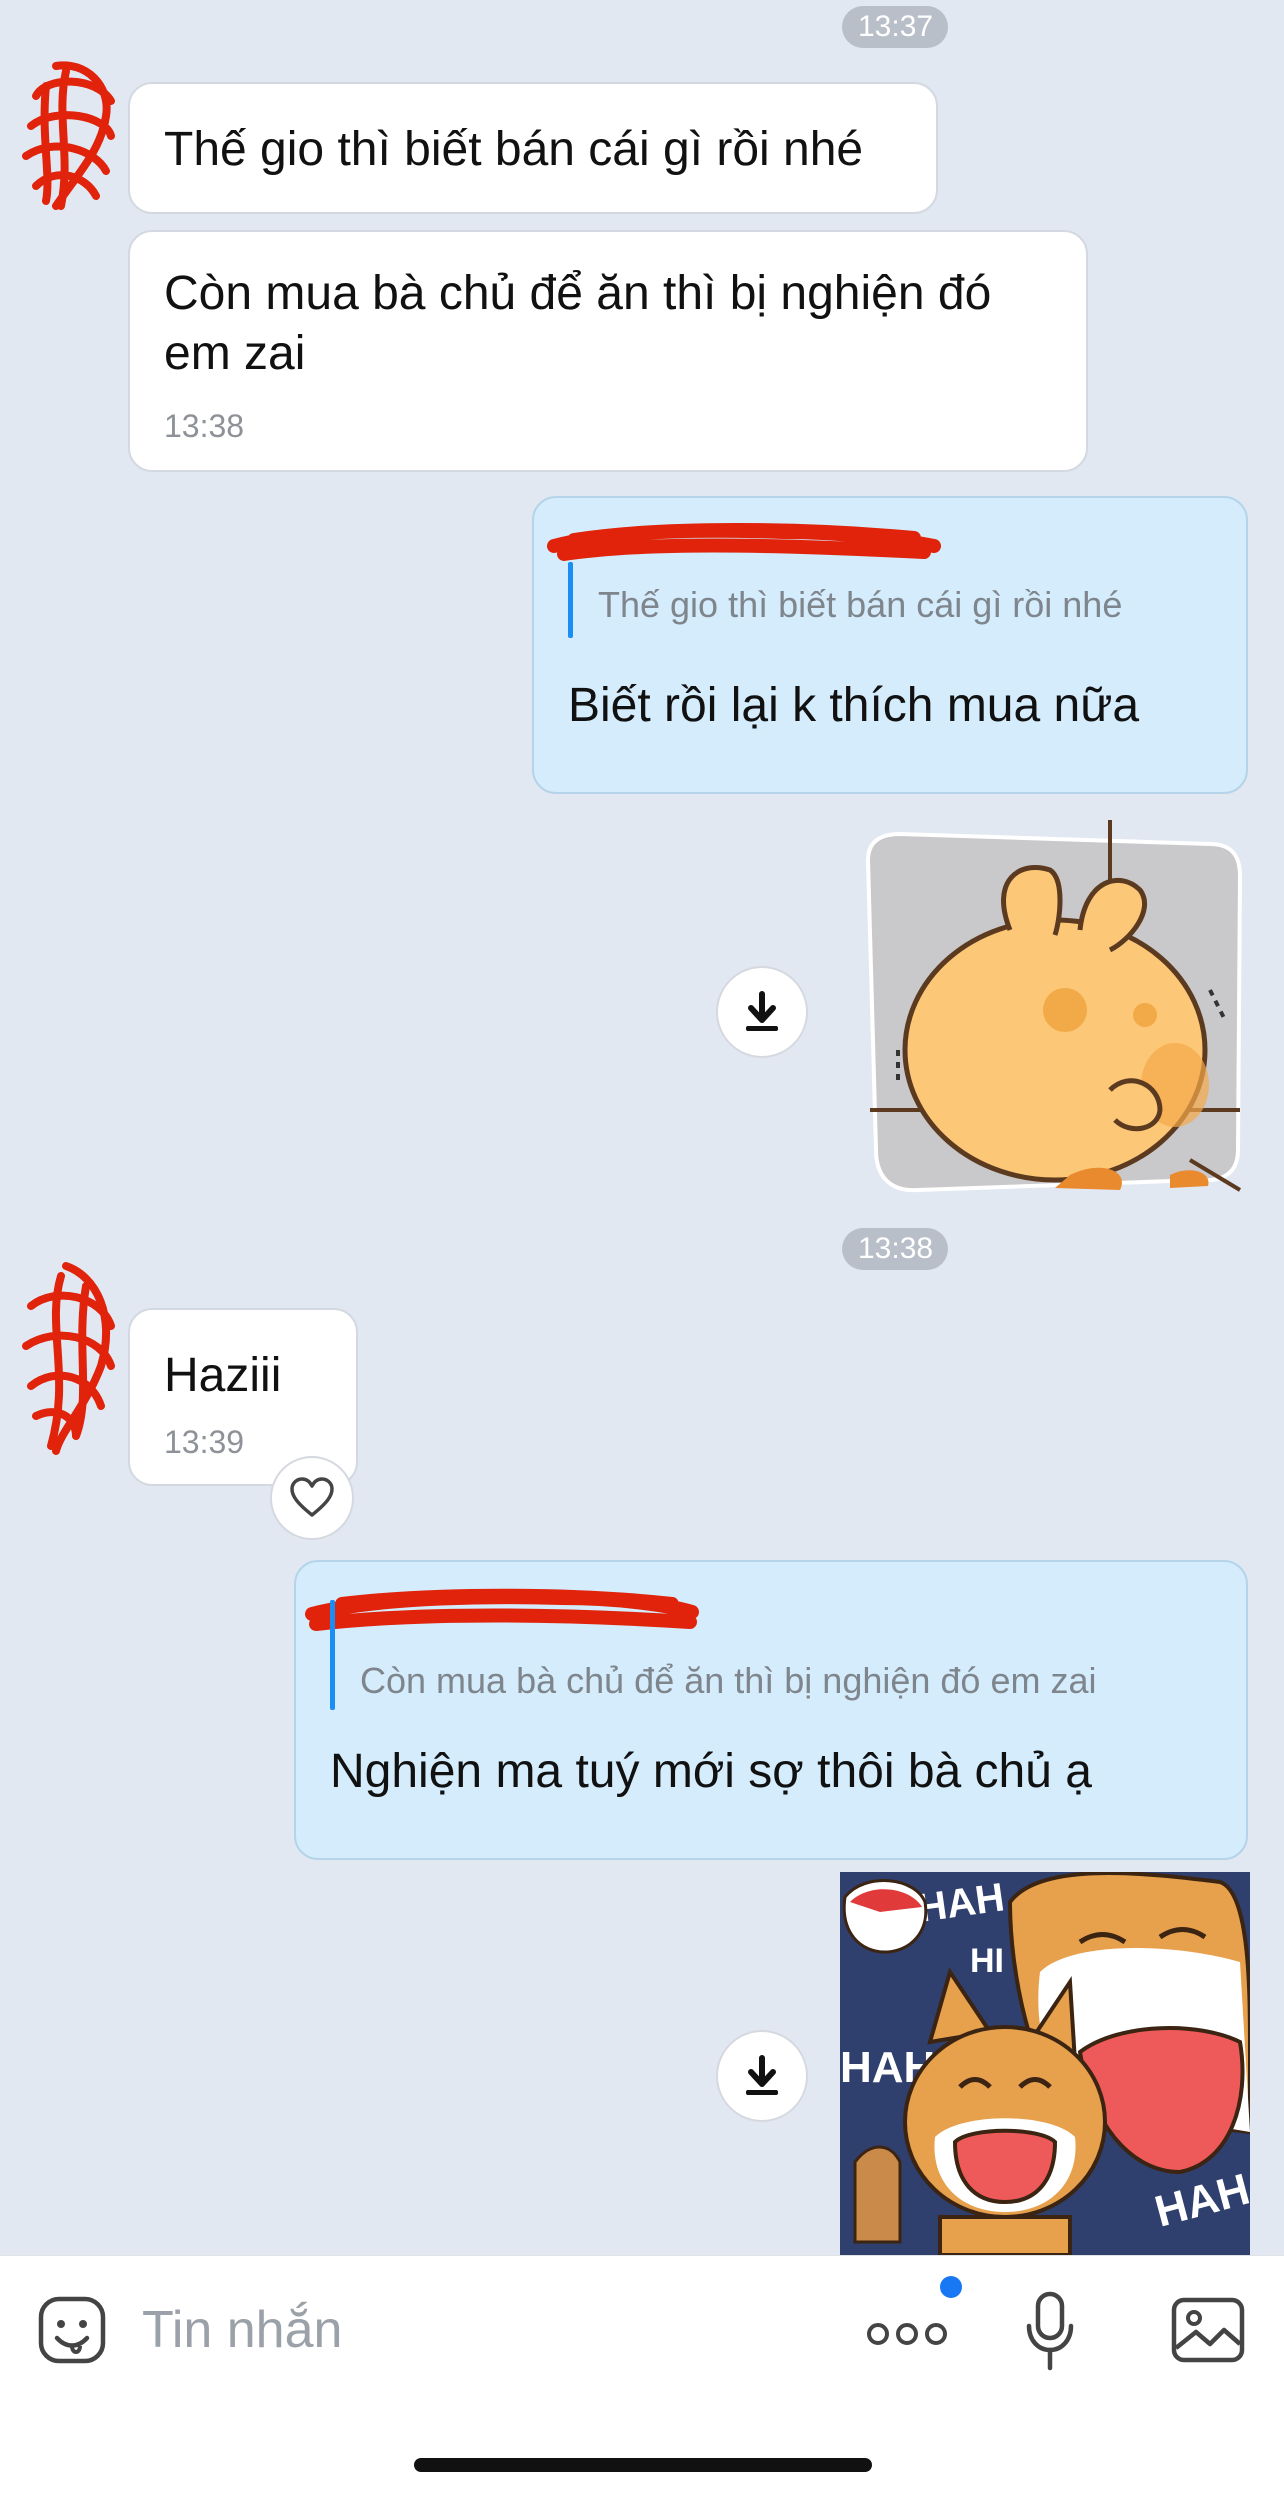 This screenshot has width=1284, height=2500. I want to click on image-icon, so click(1208, 2330).